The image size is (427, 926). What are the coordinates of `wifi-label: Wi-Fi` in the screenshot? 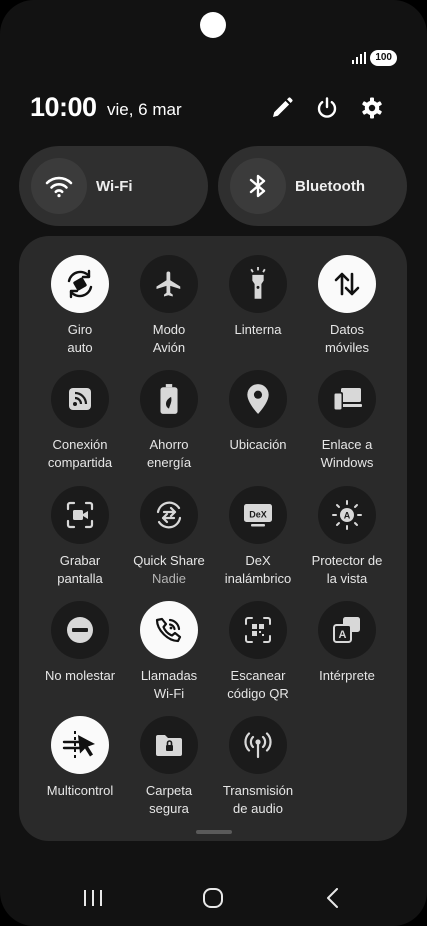 It's located at (114, 186).